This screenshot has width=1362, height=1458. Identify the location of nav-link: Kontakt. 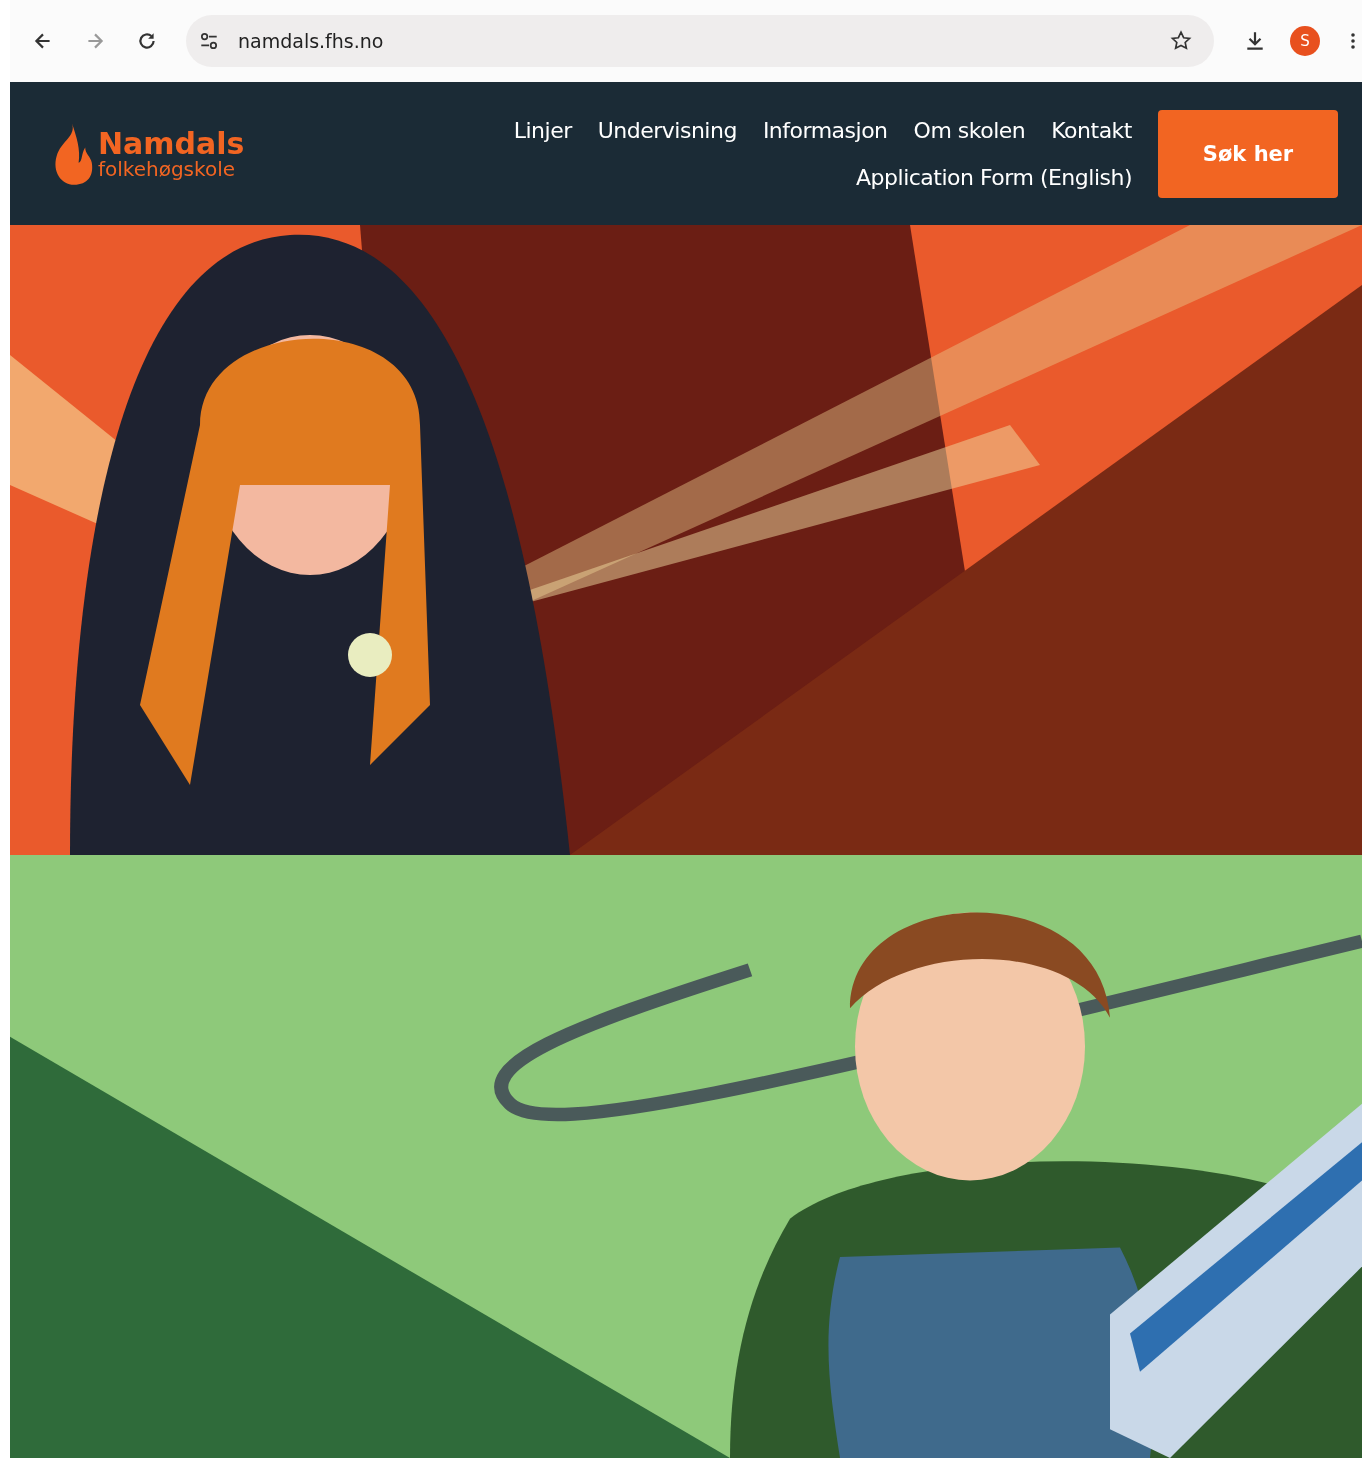
(1091, 130).